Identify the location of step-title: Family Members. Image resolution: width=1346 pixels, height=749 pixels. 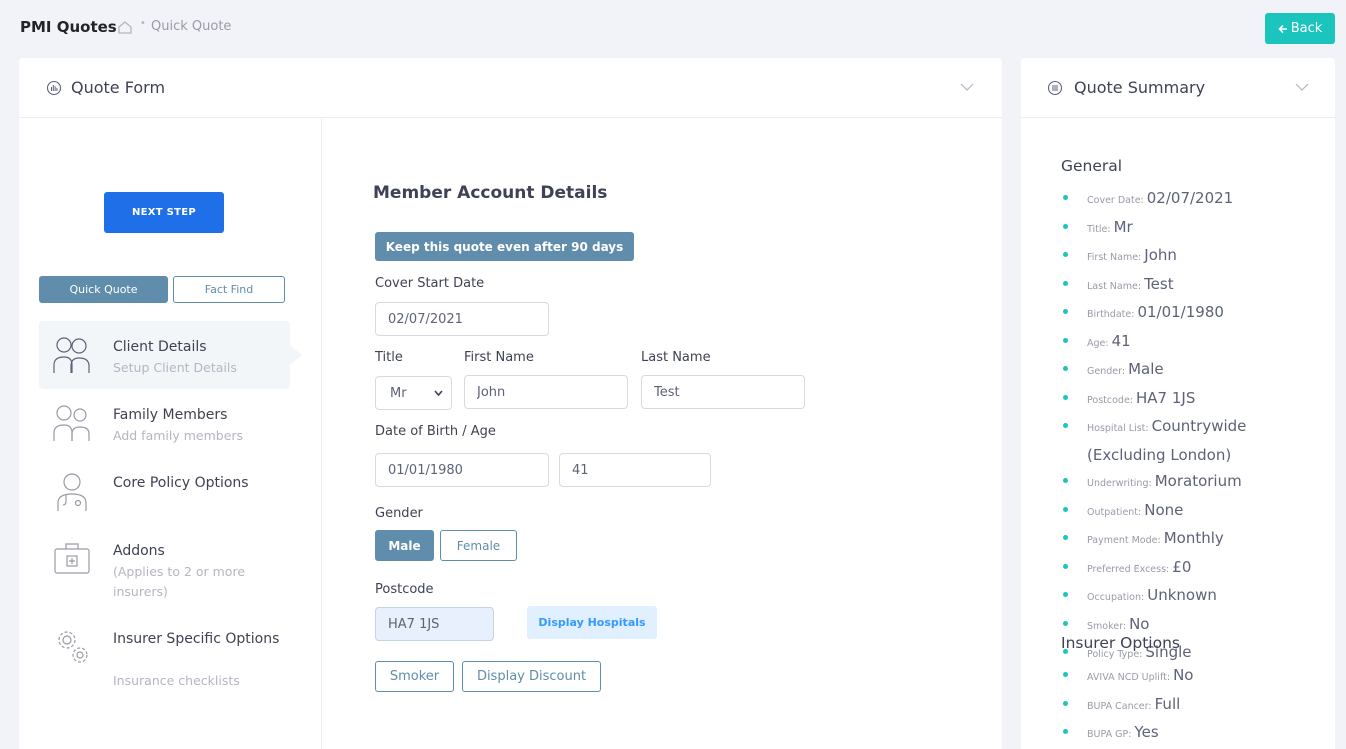
(170, 415).